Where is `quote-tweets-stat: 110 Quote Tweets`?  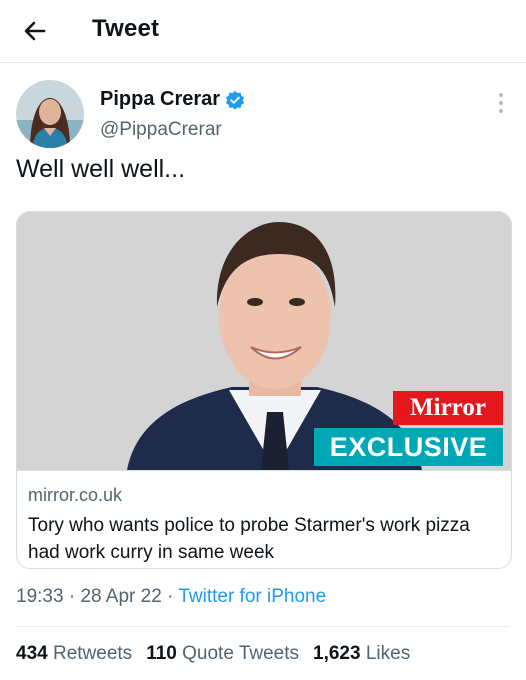
quote-tweets-stat: 110 Quote Tweets is located at coordinates (222, 654).